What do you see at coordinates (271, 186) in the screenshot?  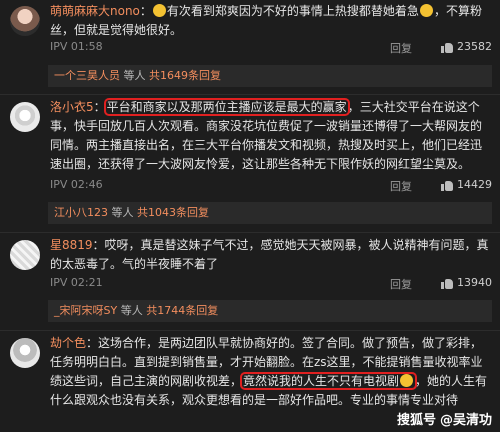 I see `comment-meta: IPV 02:46 回复 14429` at bounding box center [271, 186].